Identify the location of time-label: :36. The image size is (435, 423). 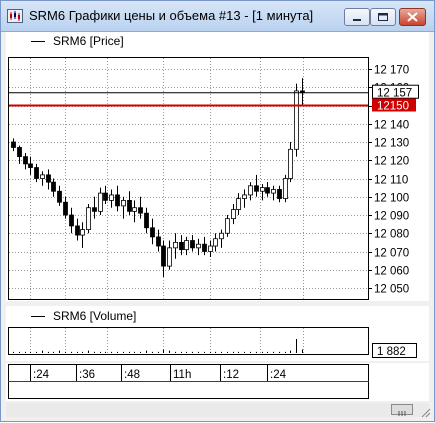
(87, 375).